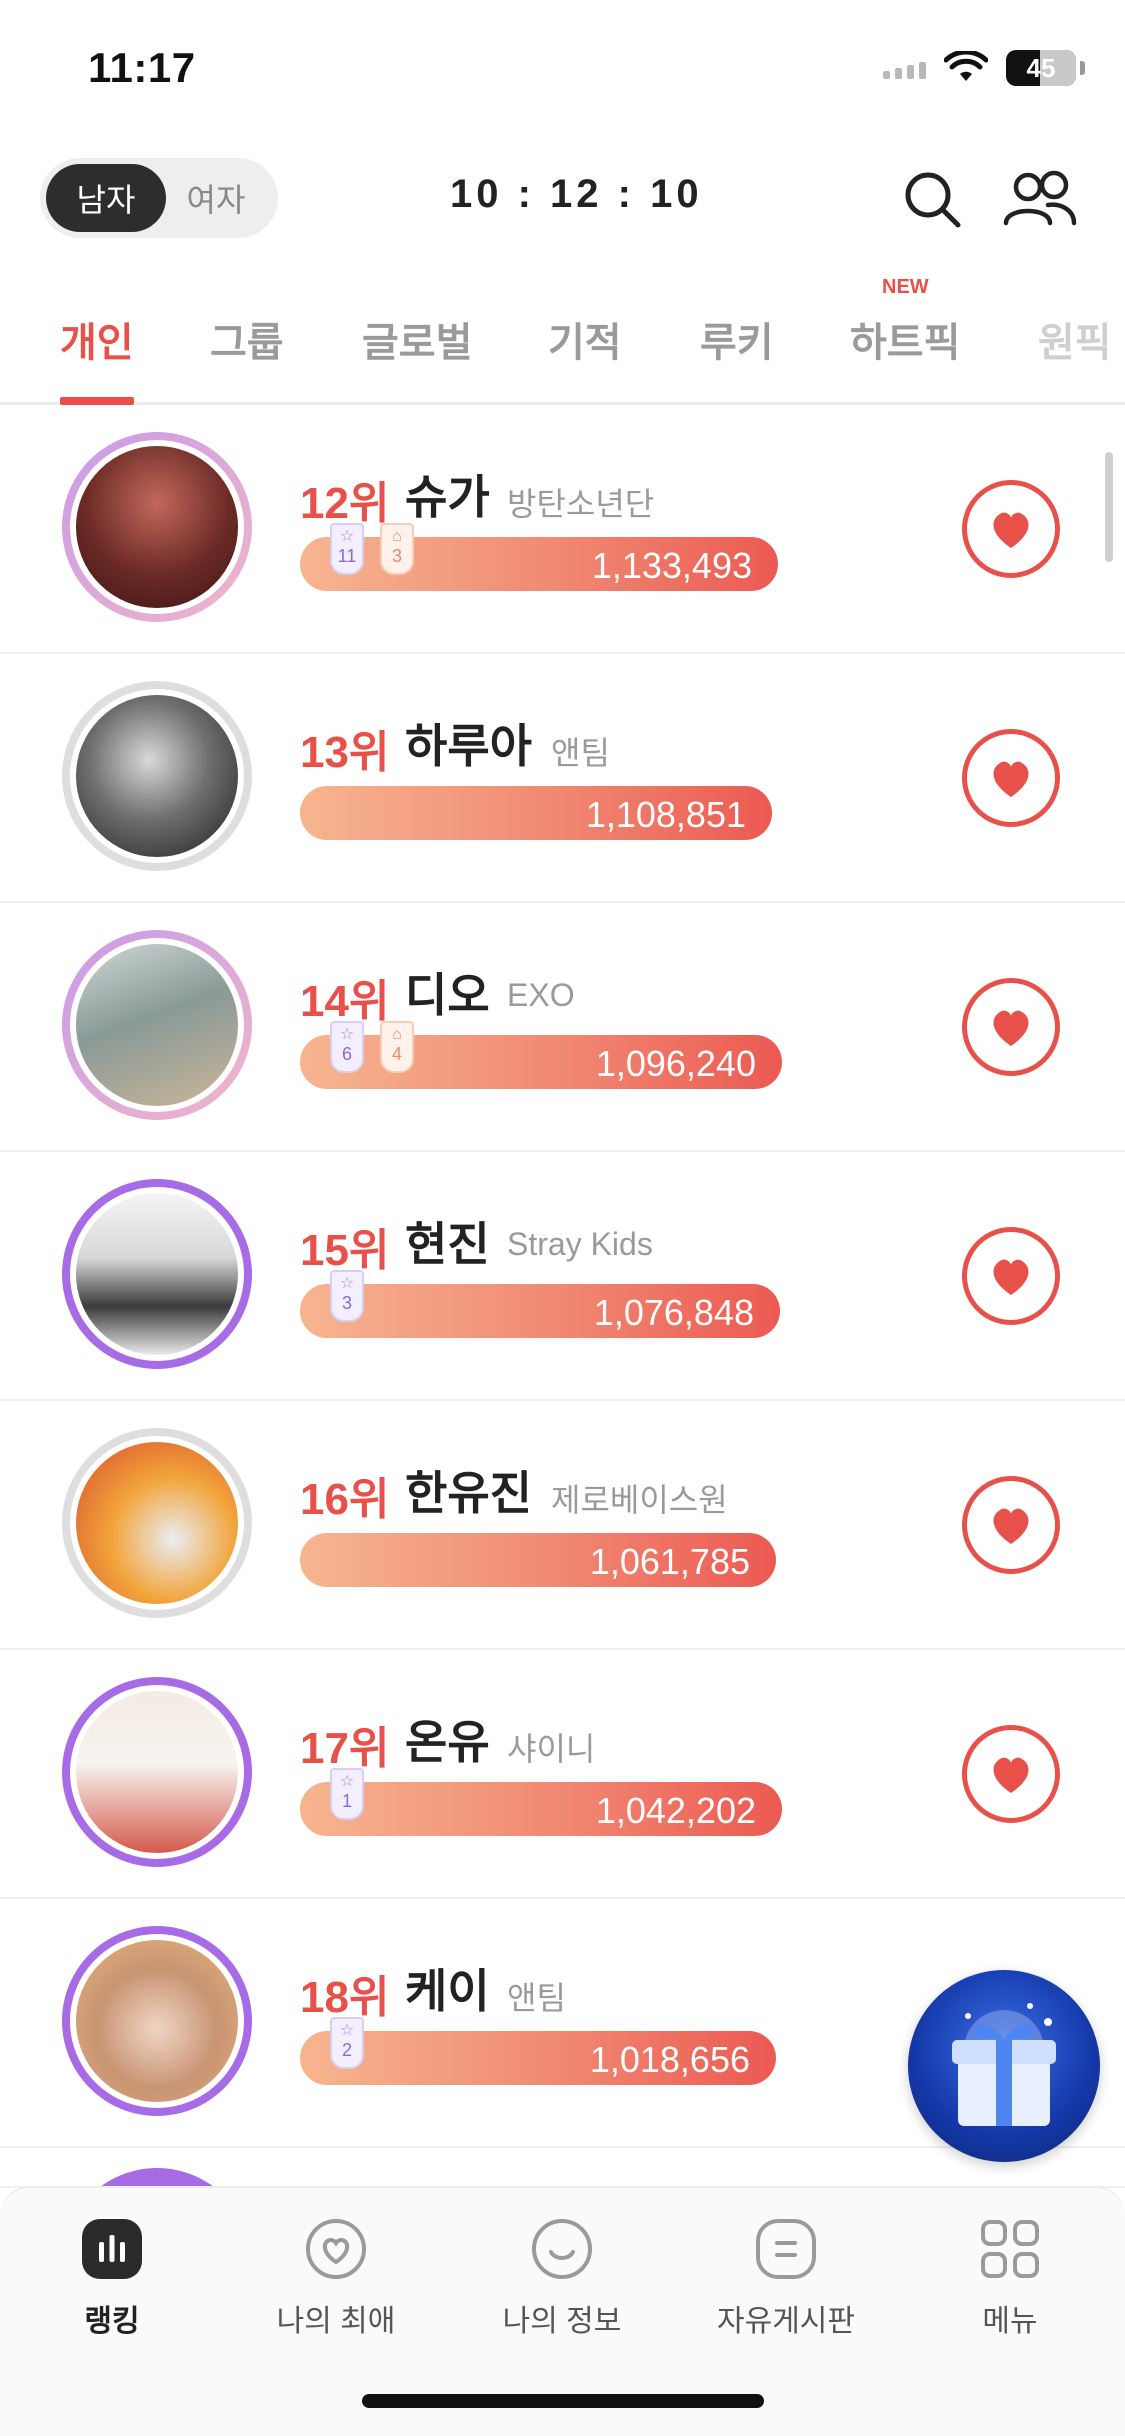 This screenshot has width=1125, height=2436. I want to click on tab-rookie: 루키, so click(737, 339).